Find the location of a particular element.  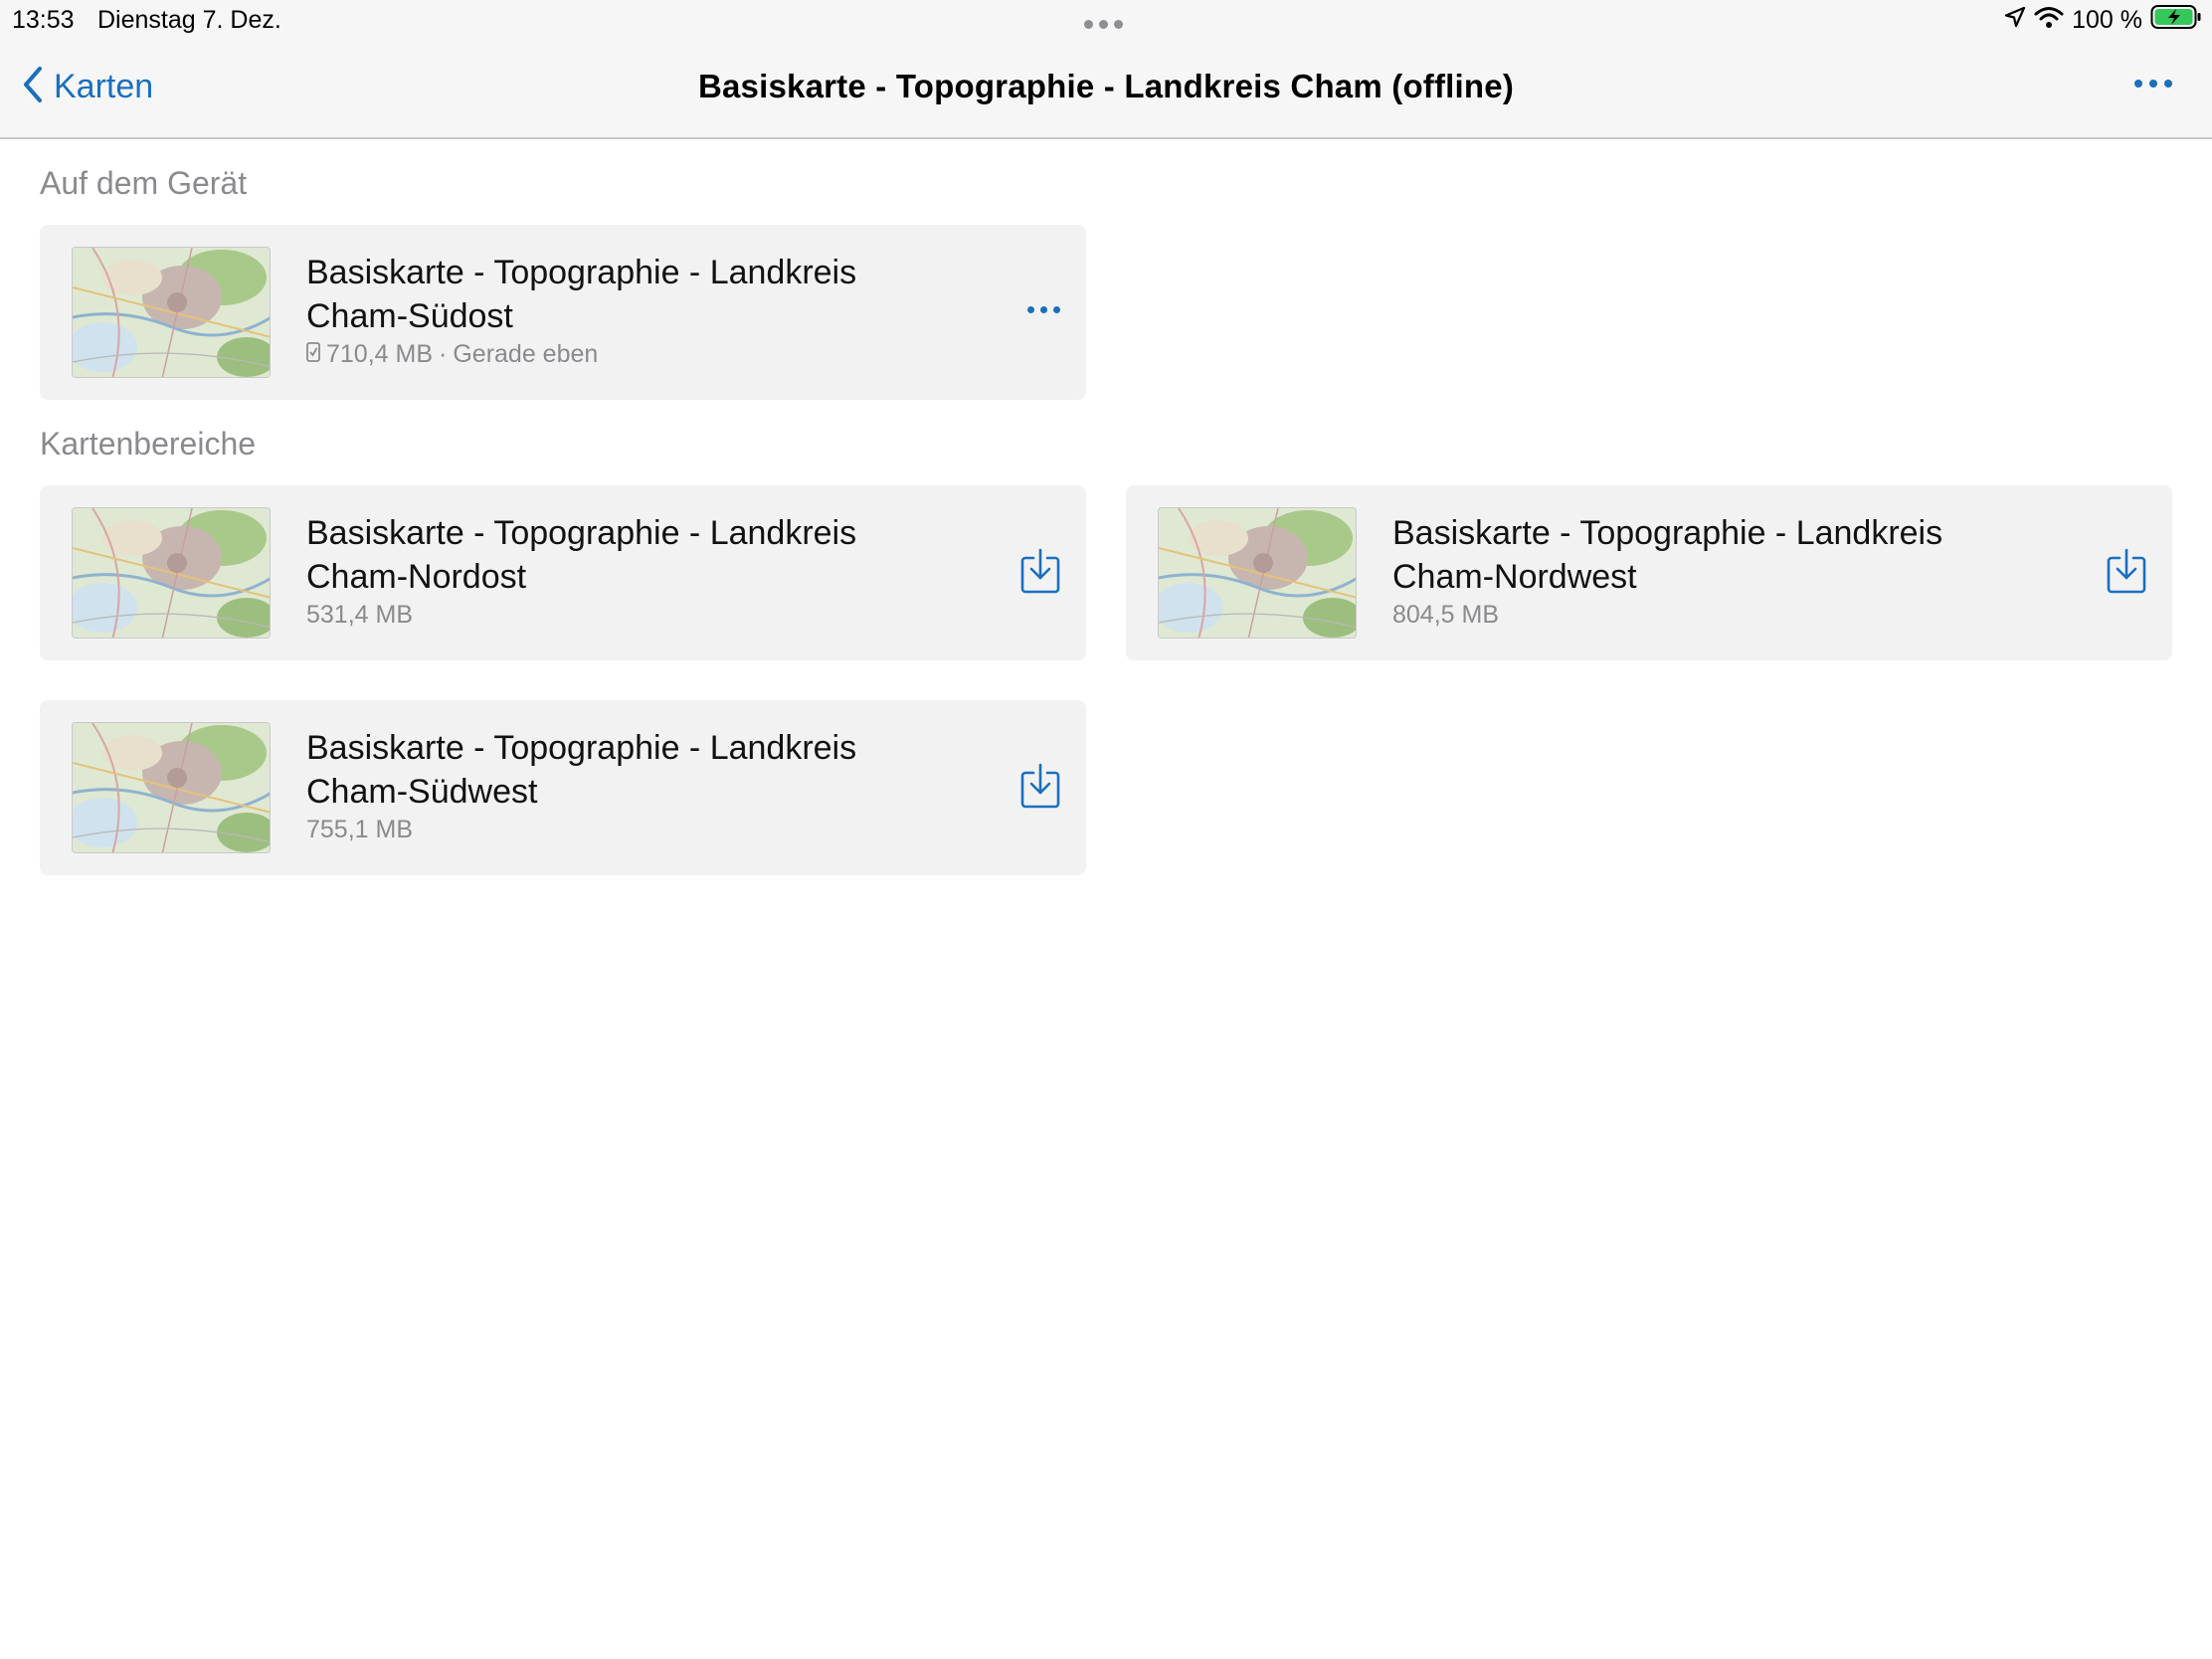

section-header-on-device: Auf dem Gerät is located at coordinates (144, 183).